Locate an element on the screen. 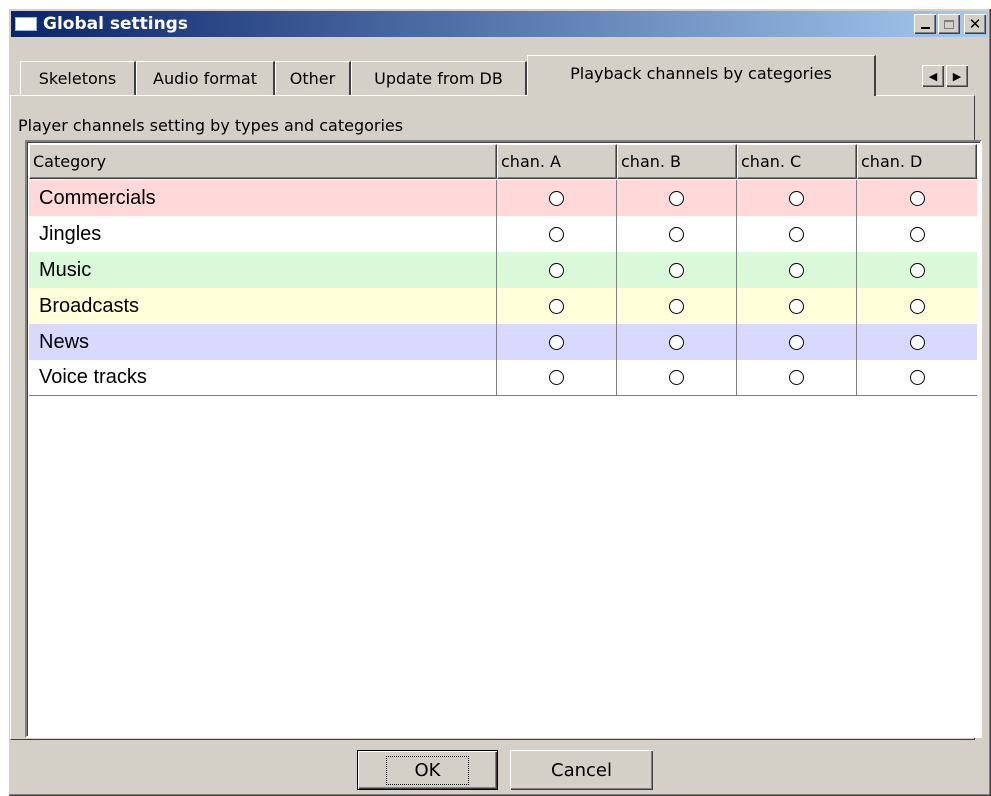  column-header-chan-d: chan. D is located at coordinates (917, 161).